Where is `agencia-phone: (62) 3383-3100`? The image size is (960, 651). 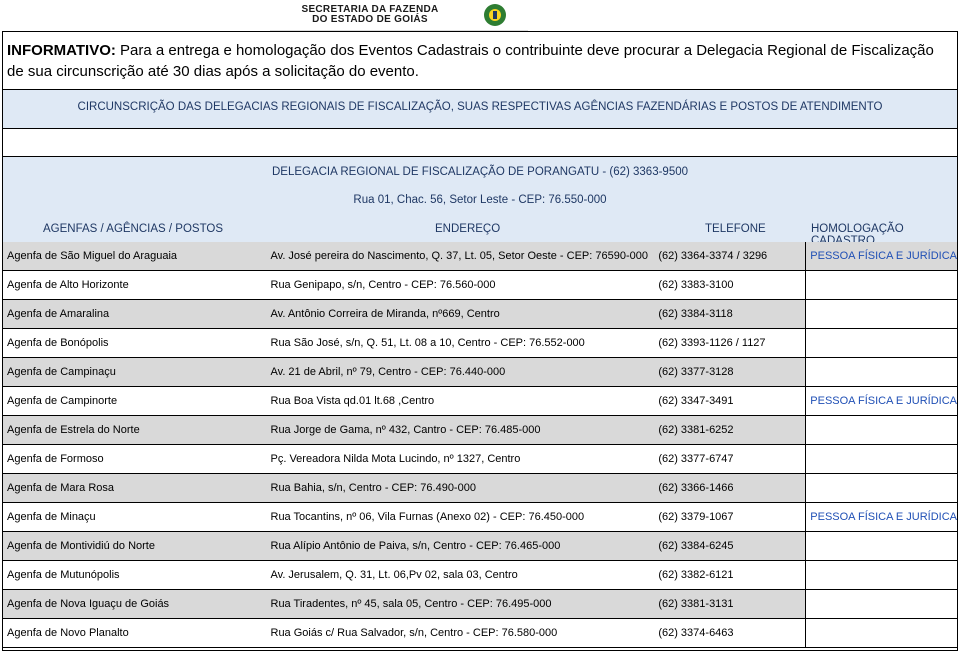 agencia-phone: (62) 3383-3100 is located at coordinates (730, 285).